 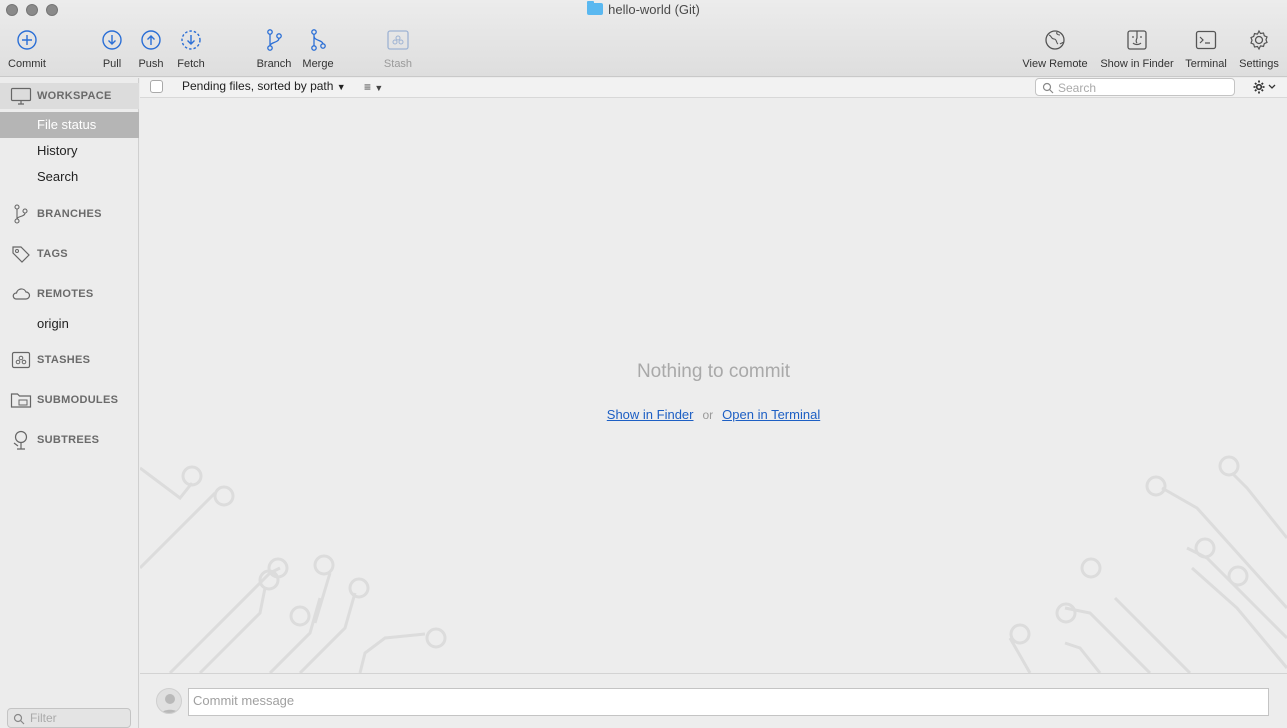 I want to click on commit-message-input: Commit message, so click(x=728, y=702).